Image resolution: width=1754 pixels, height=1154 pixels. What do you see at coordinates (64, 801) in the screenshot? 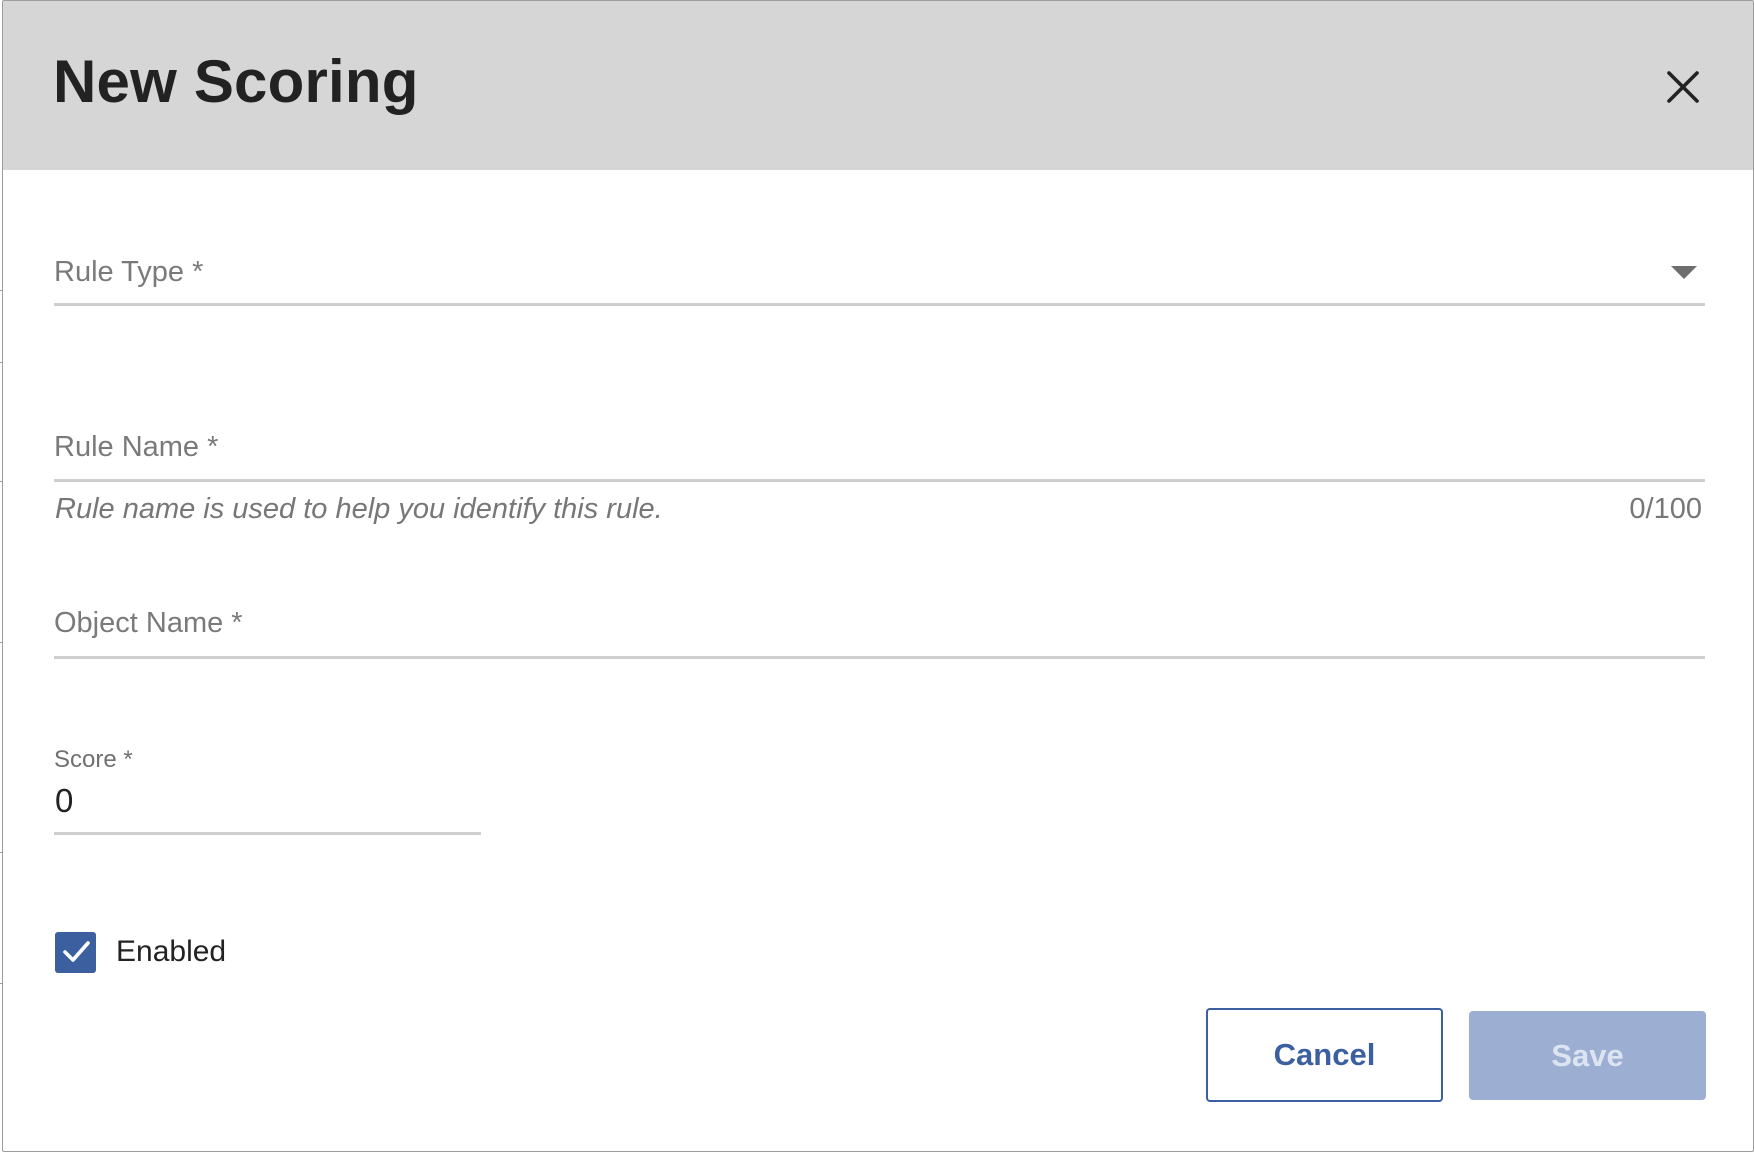
I see `score-input: 0` at bounding box center [64, 801].